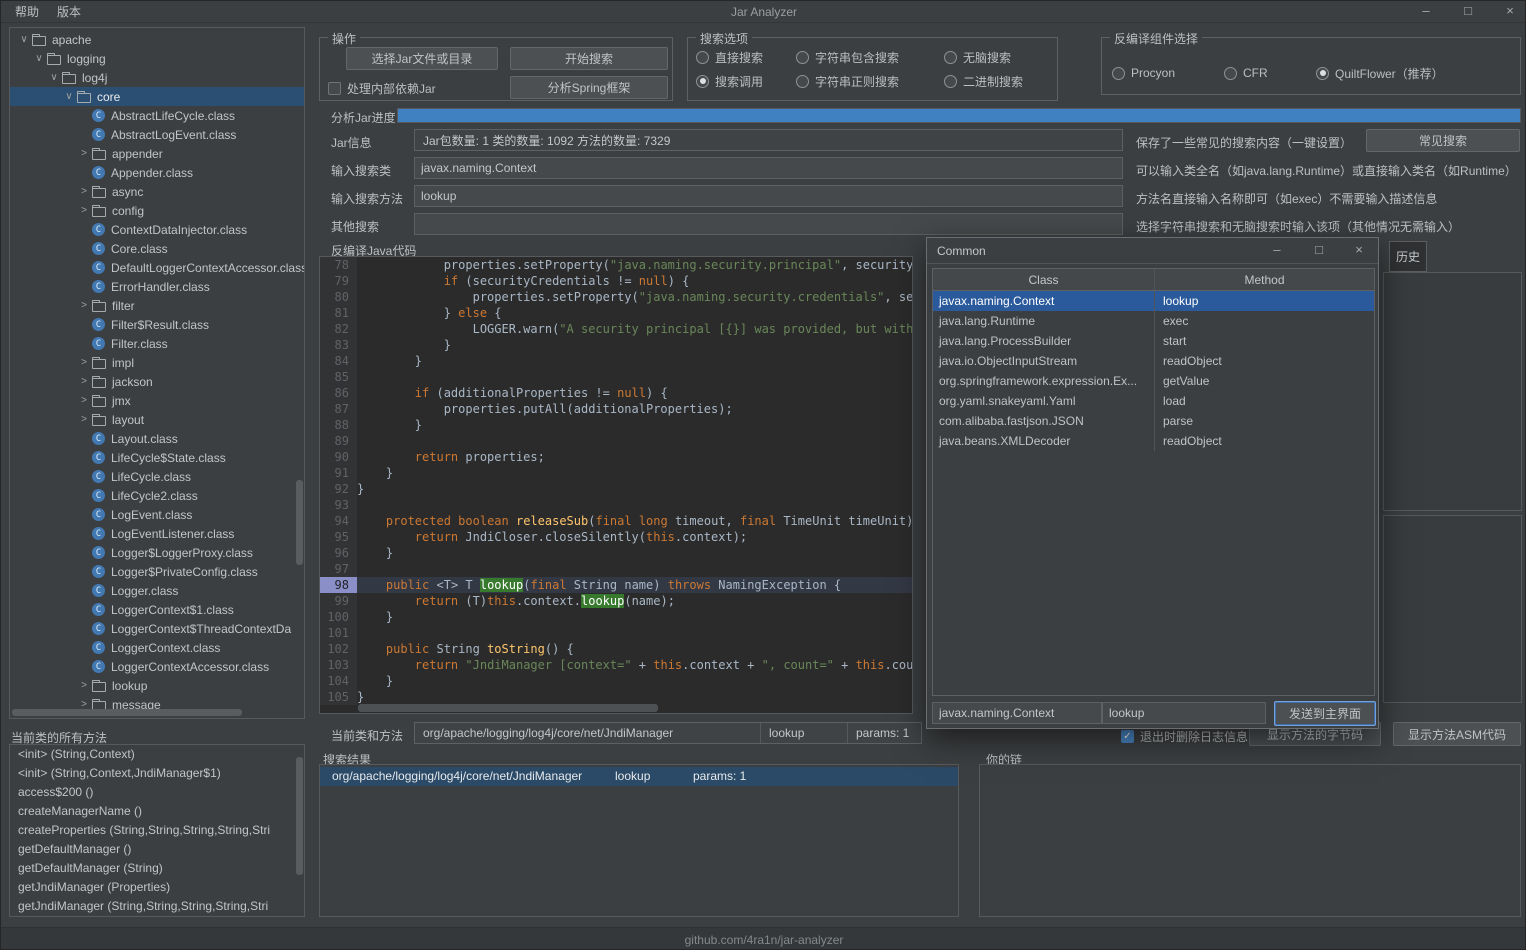  I want to click on tree-item-LogEventListener.class: C LogEventListener.class, so click(157, 533).